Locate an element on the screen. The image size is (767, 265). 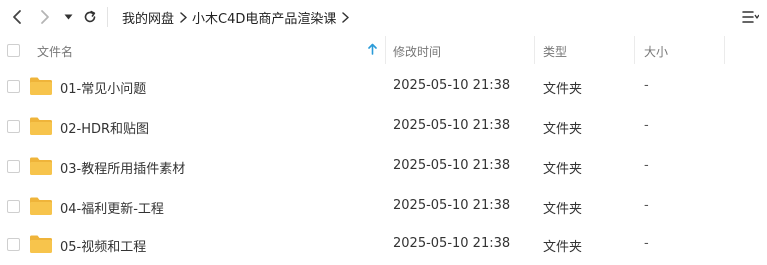
history-dropdown-button is located at coordinates (68, 17).